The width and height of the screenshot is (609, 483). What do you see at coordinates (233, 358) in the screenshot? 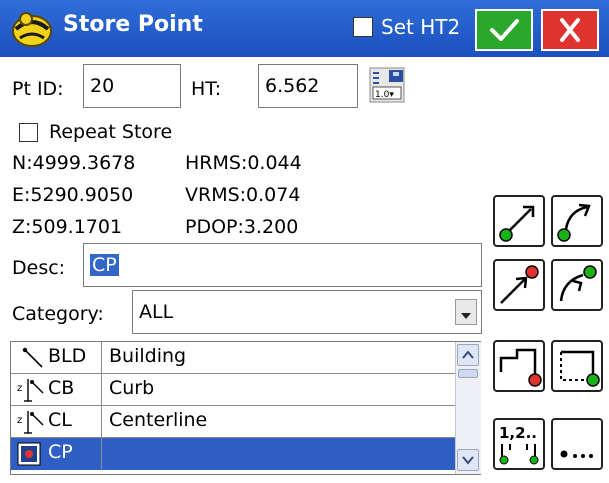
I see `list-item: BLD Building` at bounding box center [233, 358].